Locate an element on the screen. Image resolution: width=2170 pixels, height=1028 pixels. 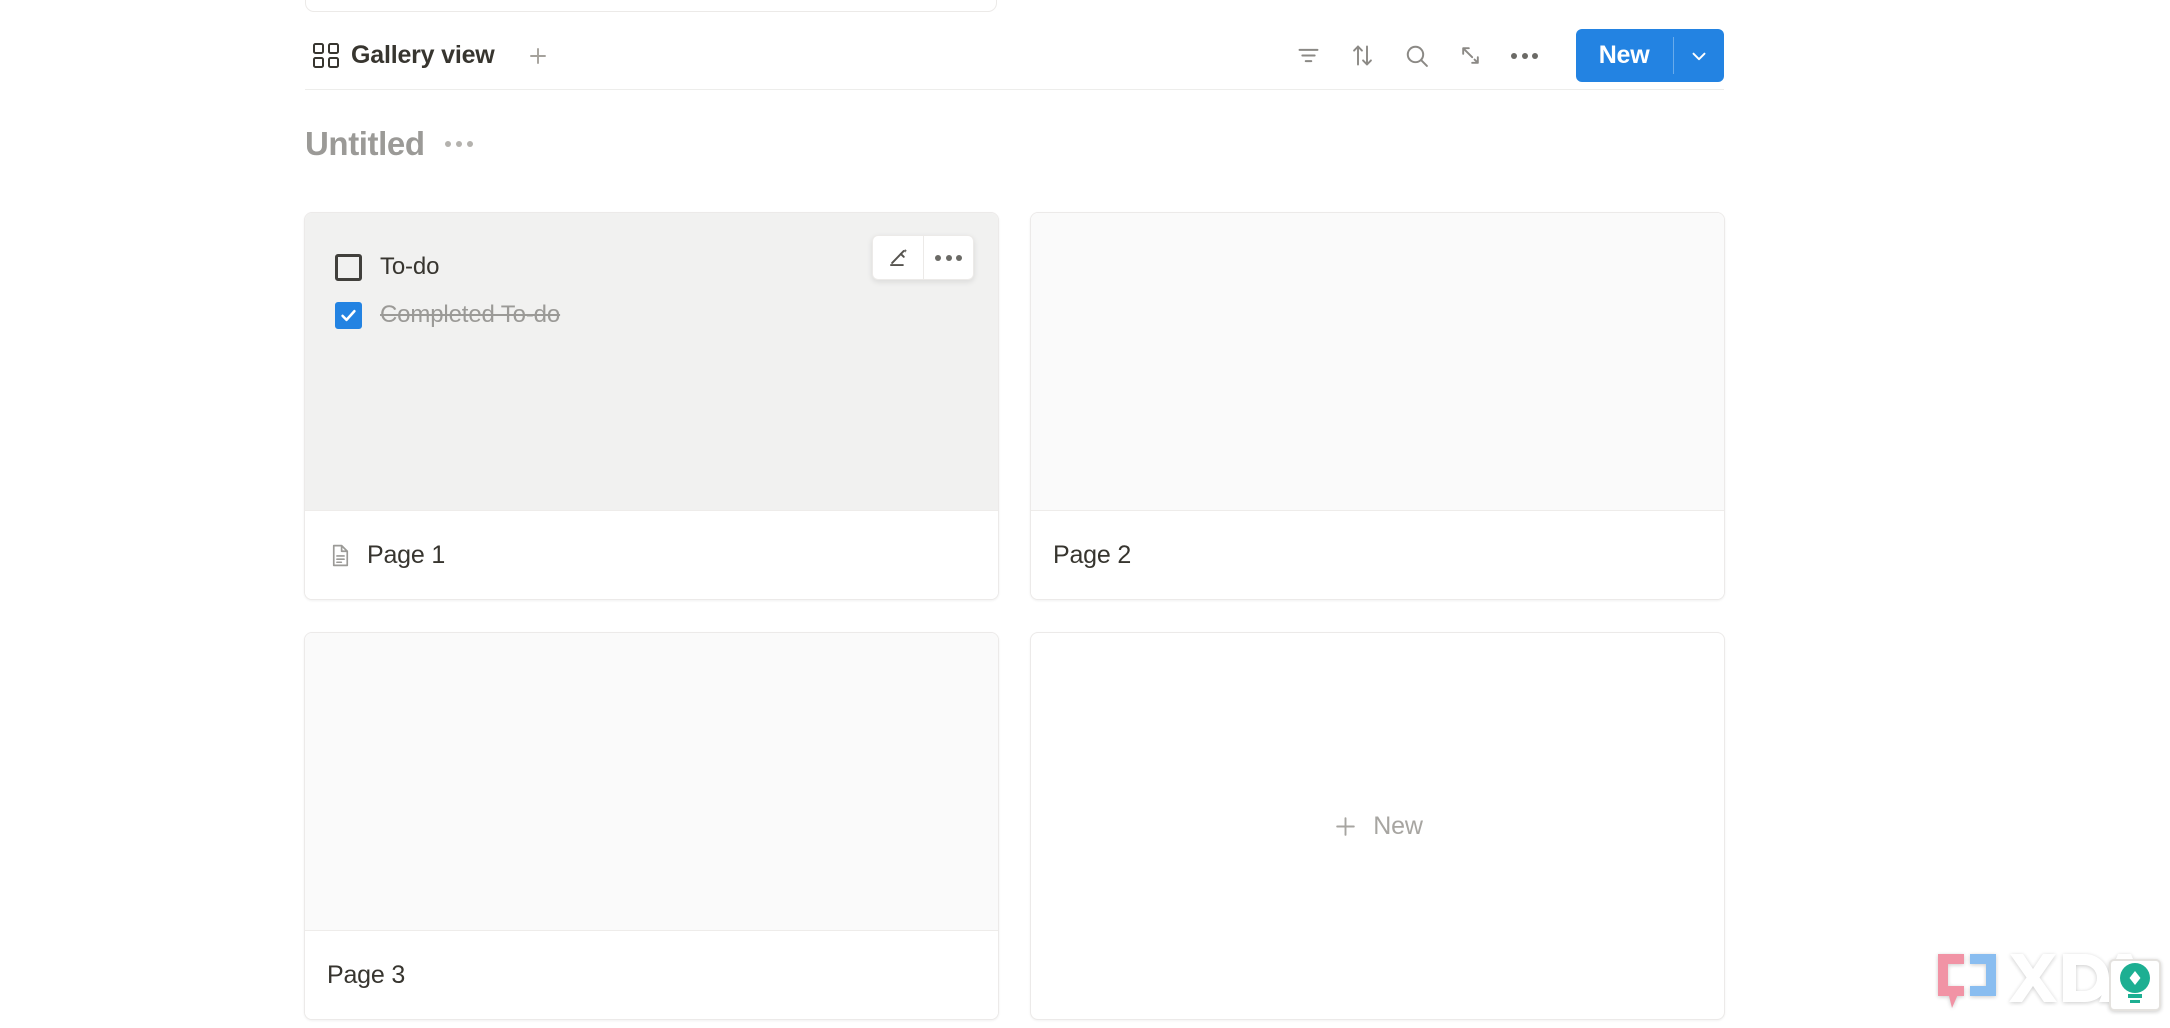
view-tab-label: Gallery view is located at coordinates (423, 55).